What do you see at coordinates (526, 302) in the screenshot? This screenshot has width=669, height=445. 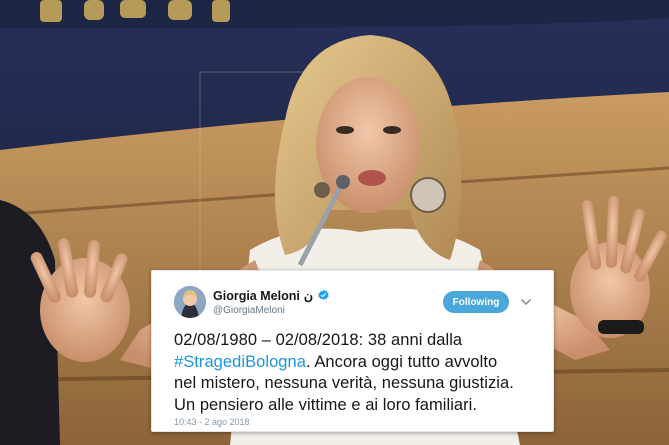 I see `chevron-down-icon` at bounding box center [526, 302].